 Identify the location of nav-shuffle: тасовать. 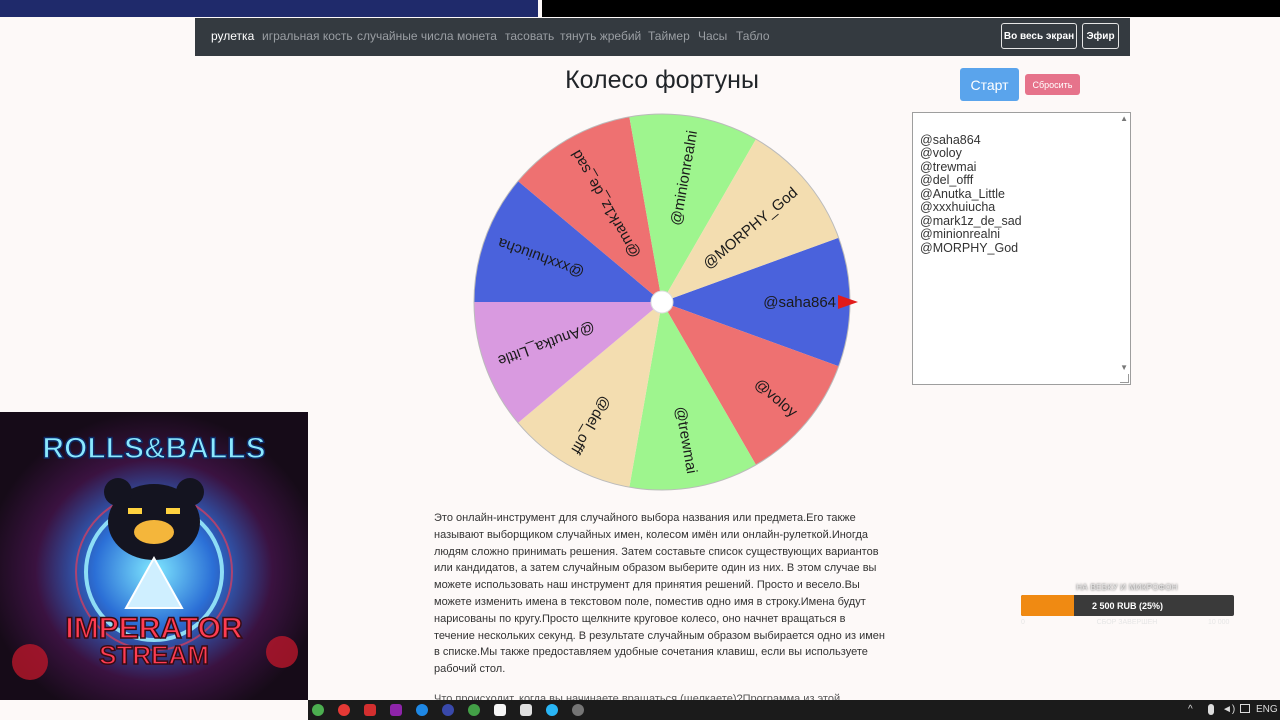
(529, 36).